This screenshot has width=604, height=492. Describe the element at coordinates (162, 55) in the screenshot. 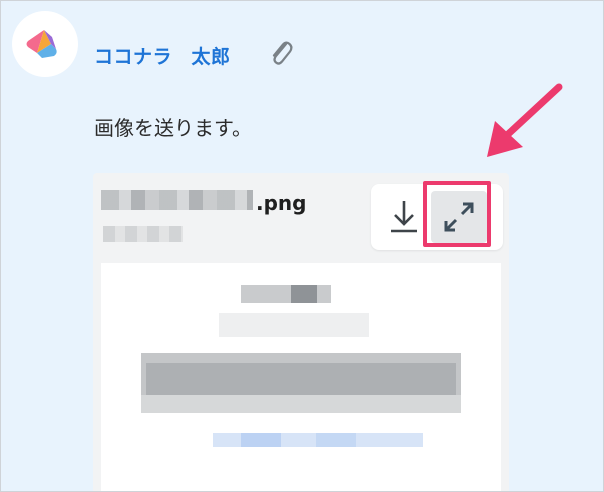

I see `sender-name: ココナラ 太郎` at that location.